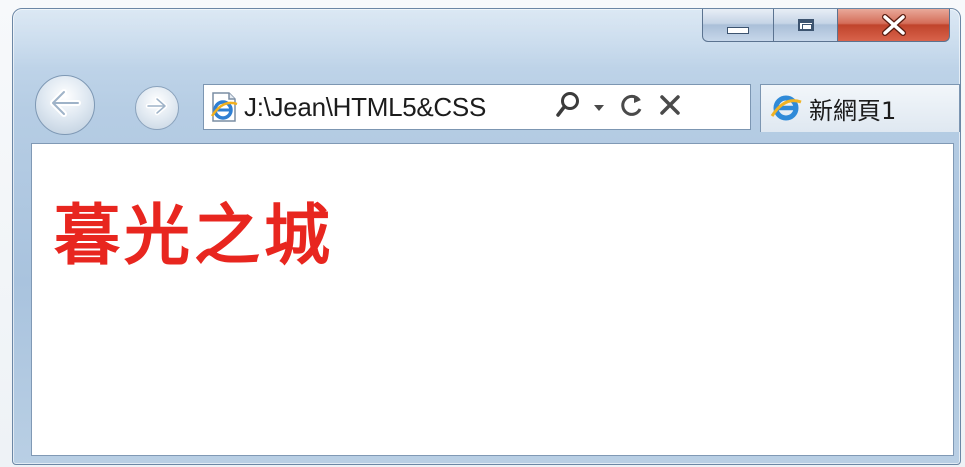  Describe the element at coordinates (786, 109) in the screenshot. I see `ie-logo-icon` at that location.